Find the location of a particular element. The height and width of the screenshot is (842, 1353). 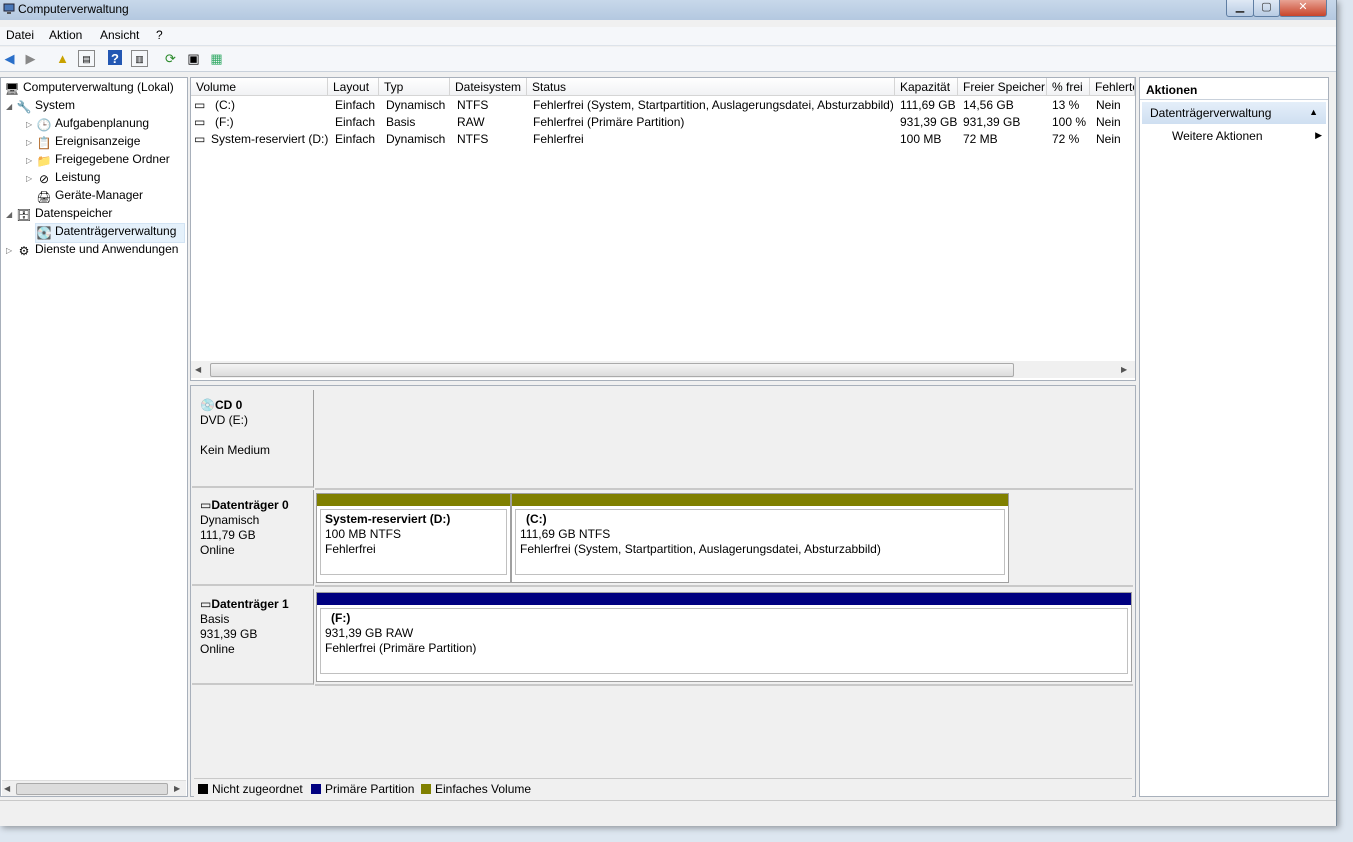

column-header-kapazitaet: Kapazität is located at coordinates (926, 87).